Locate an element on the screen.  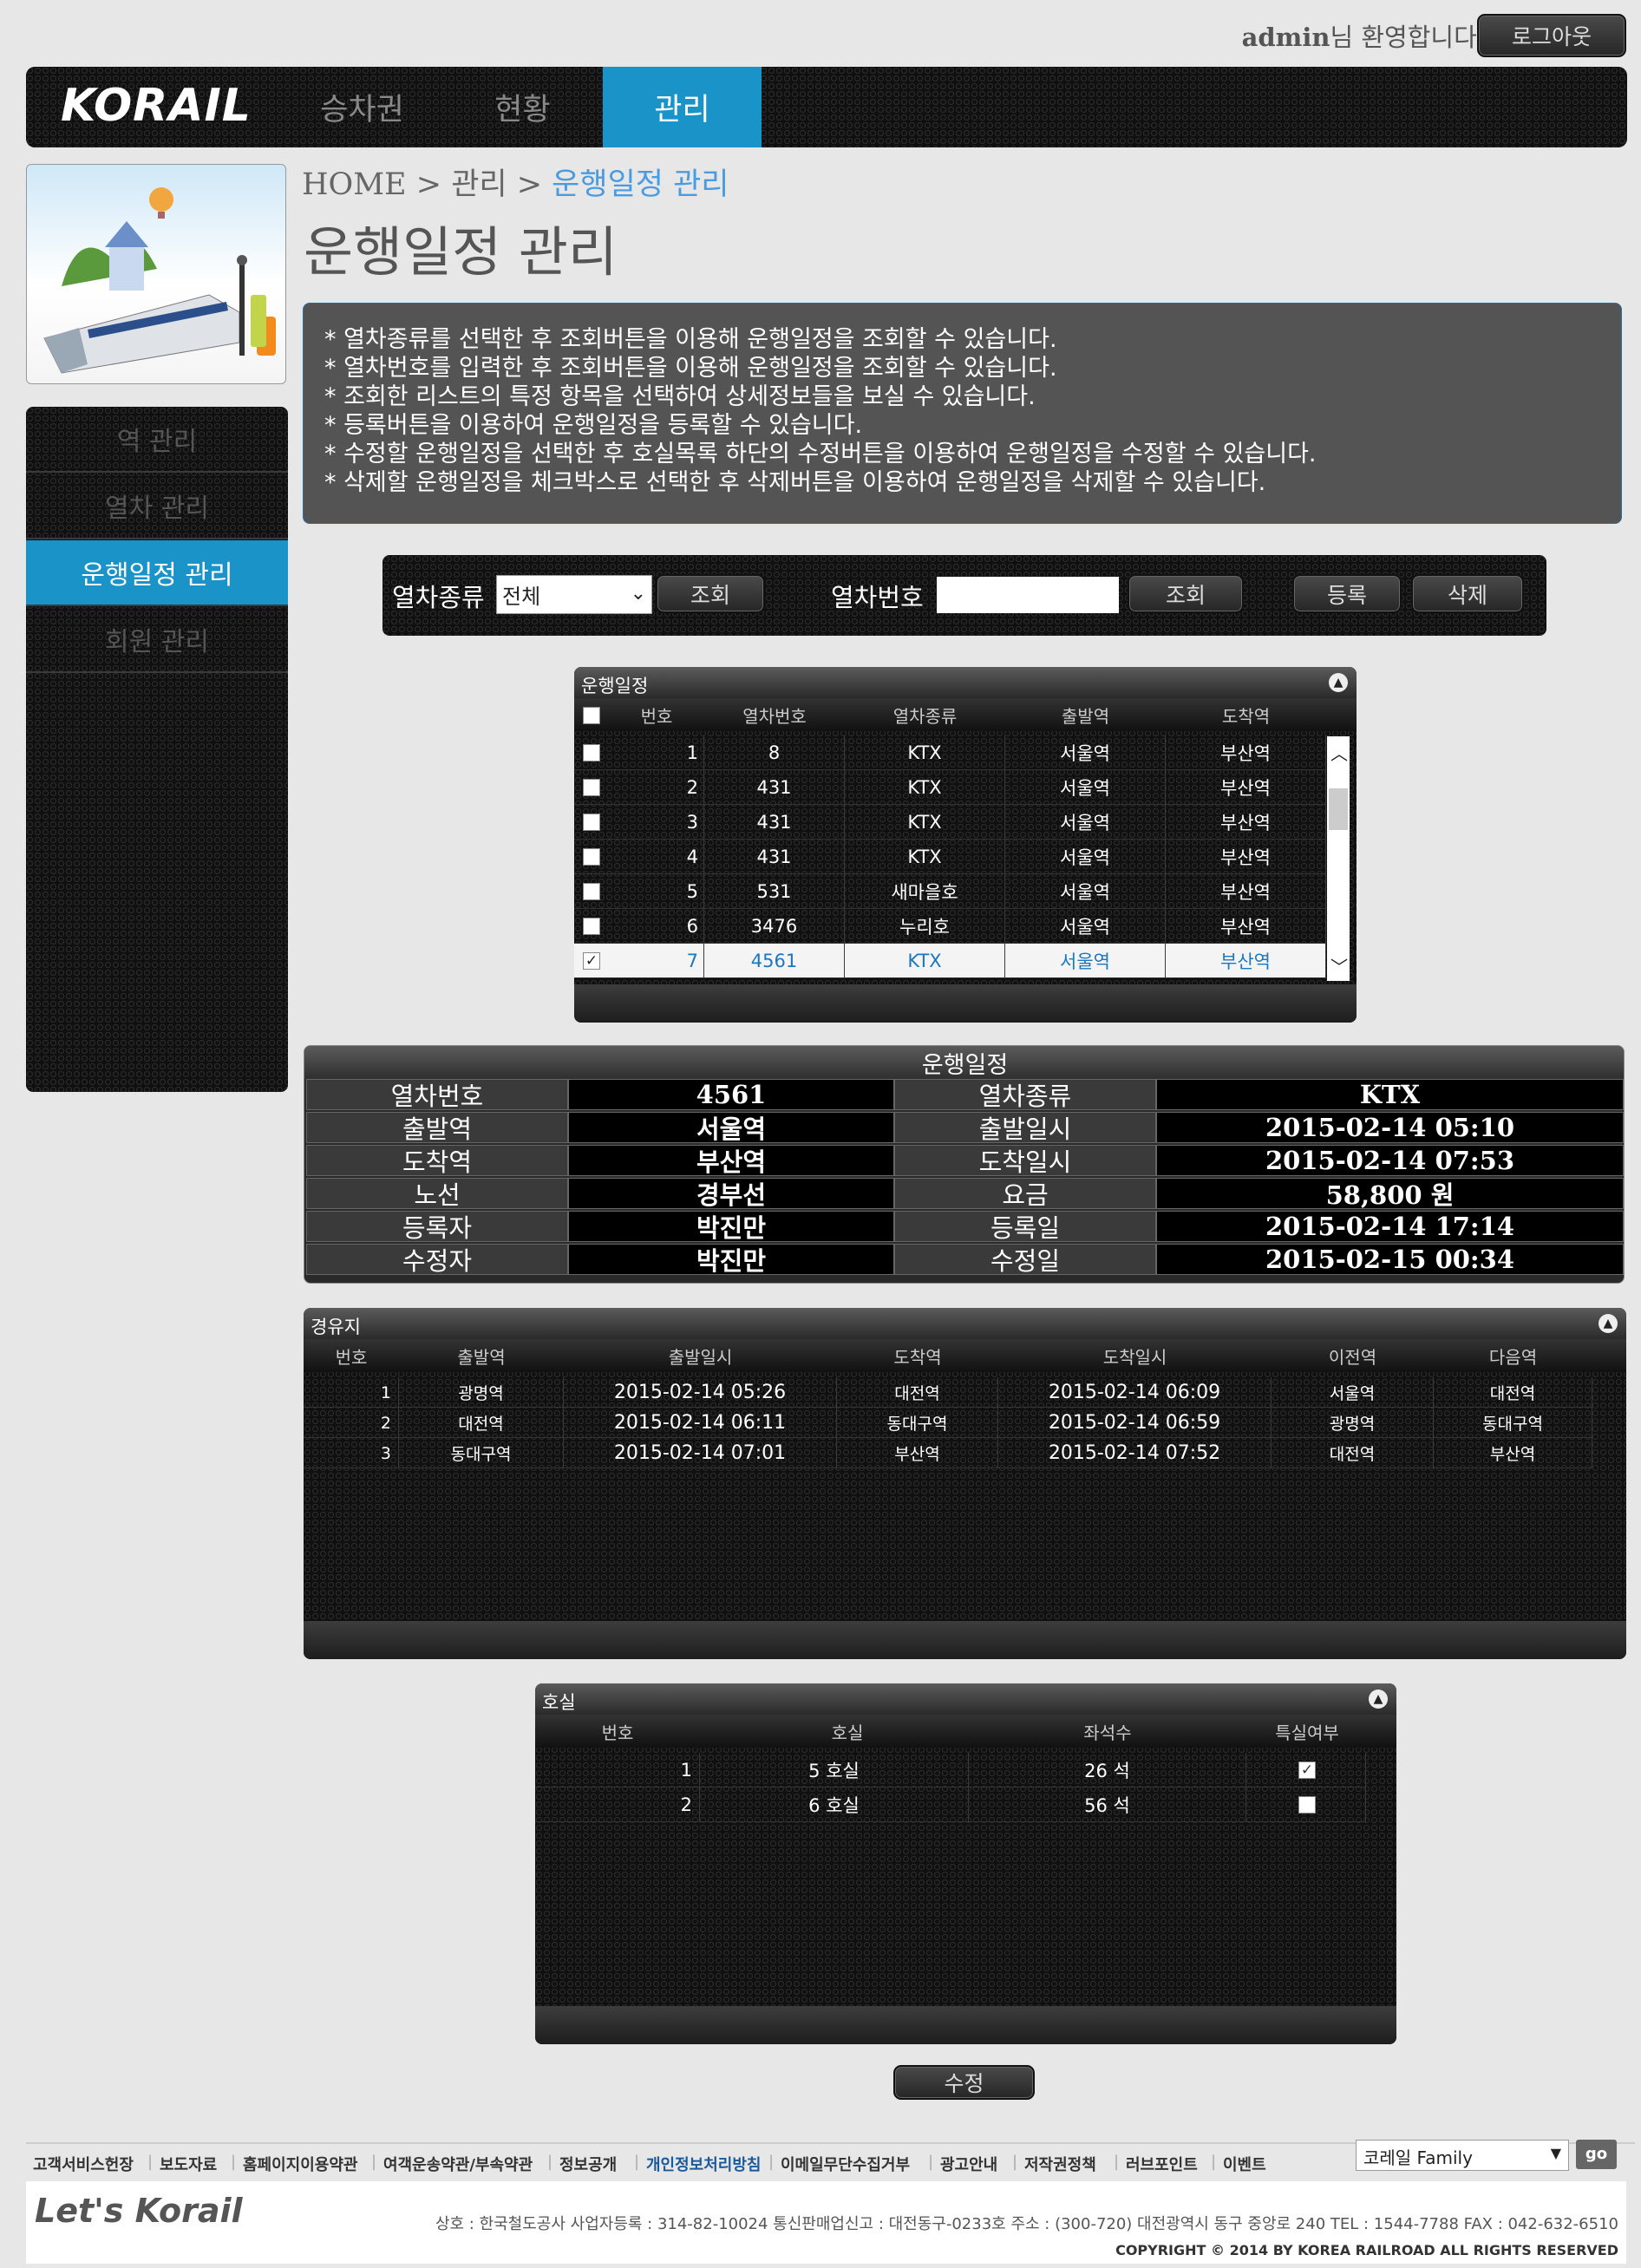
col-header: 다음역 is located at coordinates (1513, 1357).